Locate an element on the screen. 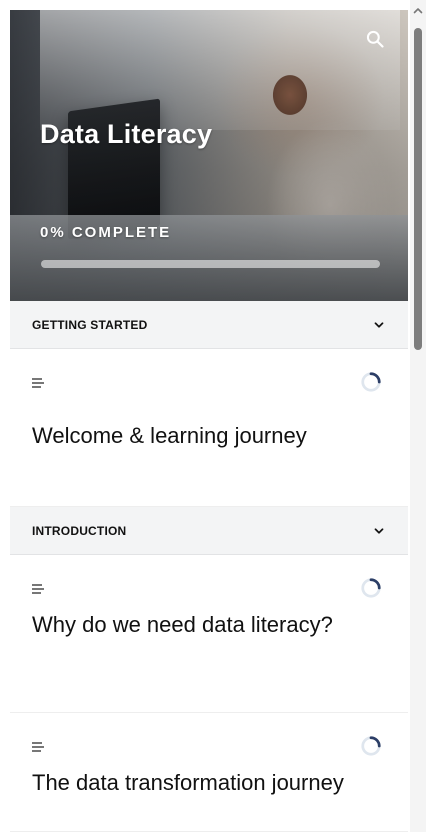 The width and height of the screenshot is (426, 832). section-title: GETTING STARTED is located at coordinates (90, 324).